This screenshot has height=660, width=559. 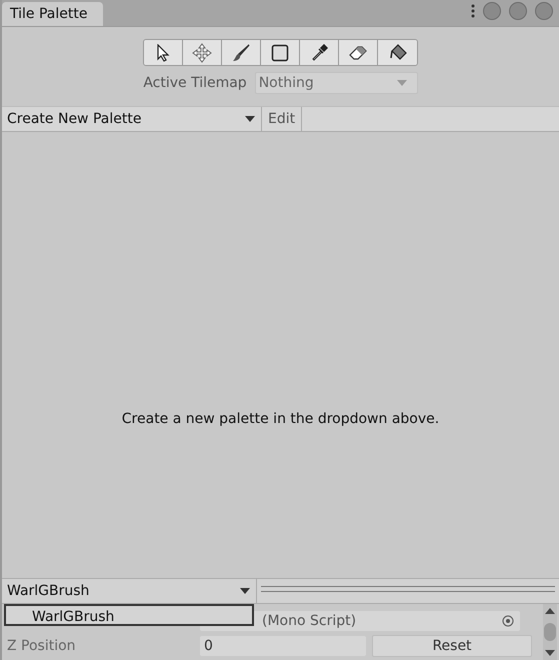 I want to click on erase-tool-button, so click(x=358, y=52).